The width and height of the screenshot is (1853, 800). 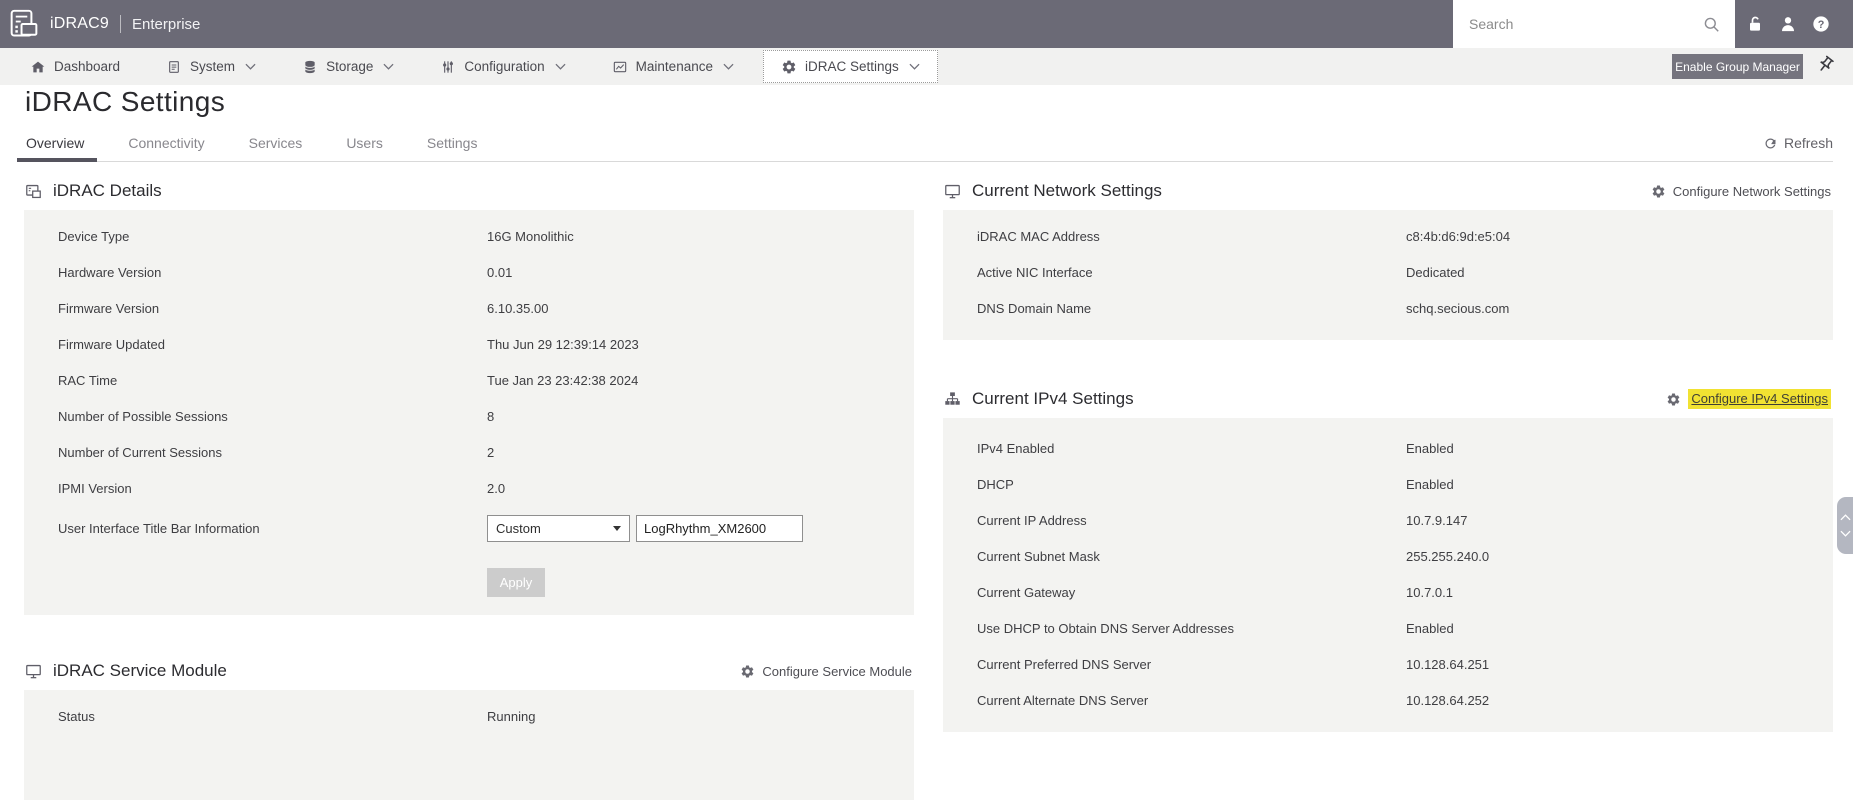 I want to click on service-module-rows: Status Running, so click(x=469, y=716).